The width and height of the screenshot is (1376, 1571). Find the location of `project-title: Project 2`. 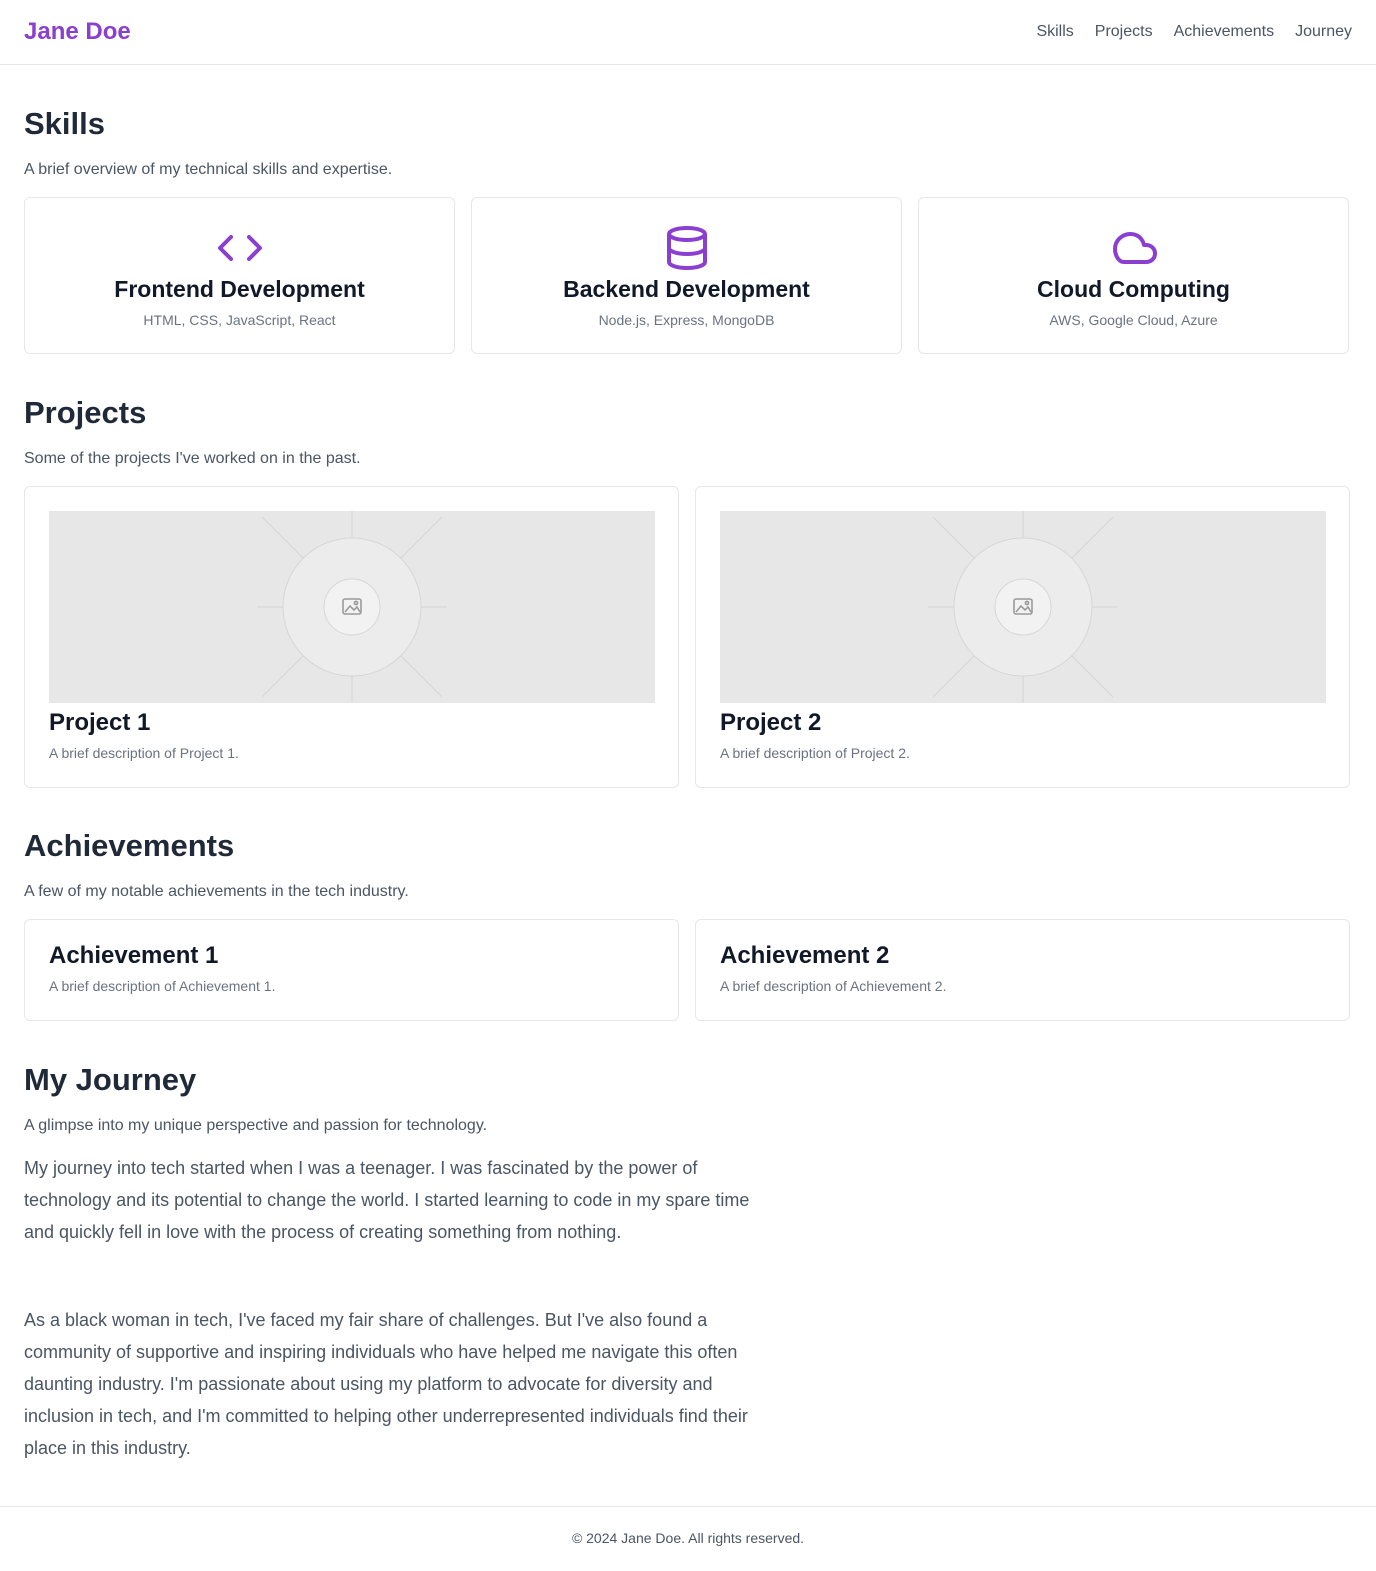

project-title: Project 2 is located at coordinates (771, 722).